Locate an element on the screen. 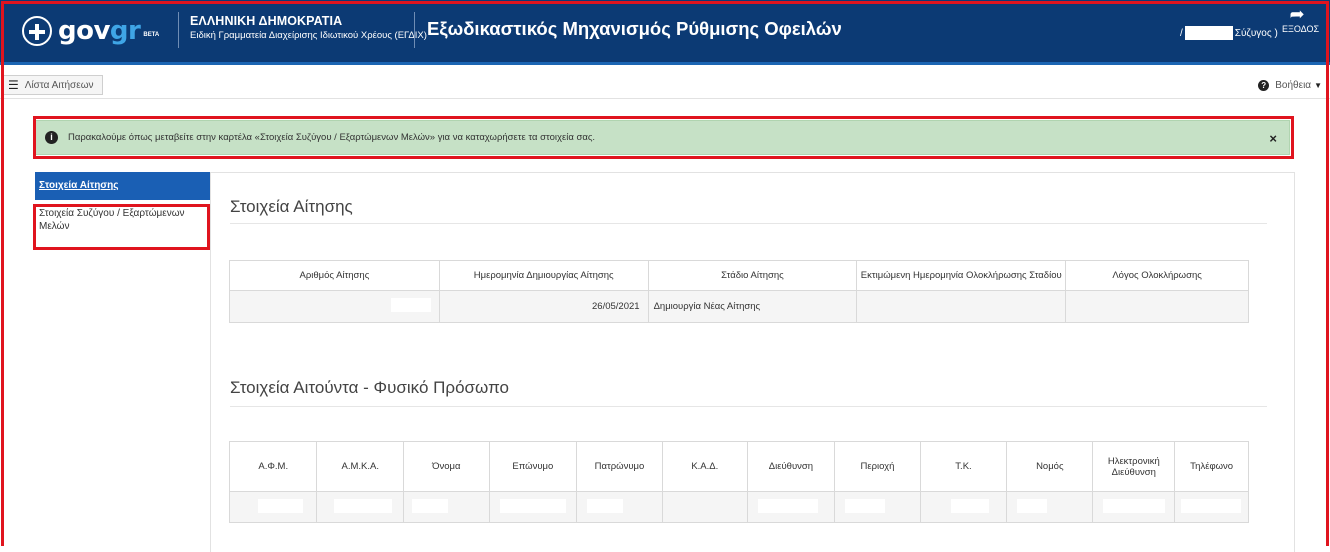 The image size is (1330, 552). user-role: Σύζυγος ) is located at coordinates (1256, 33).